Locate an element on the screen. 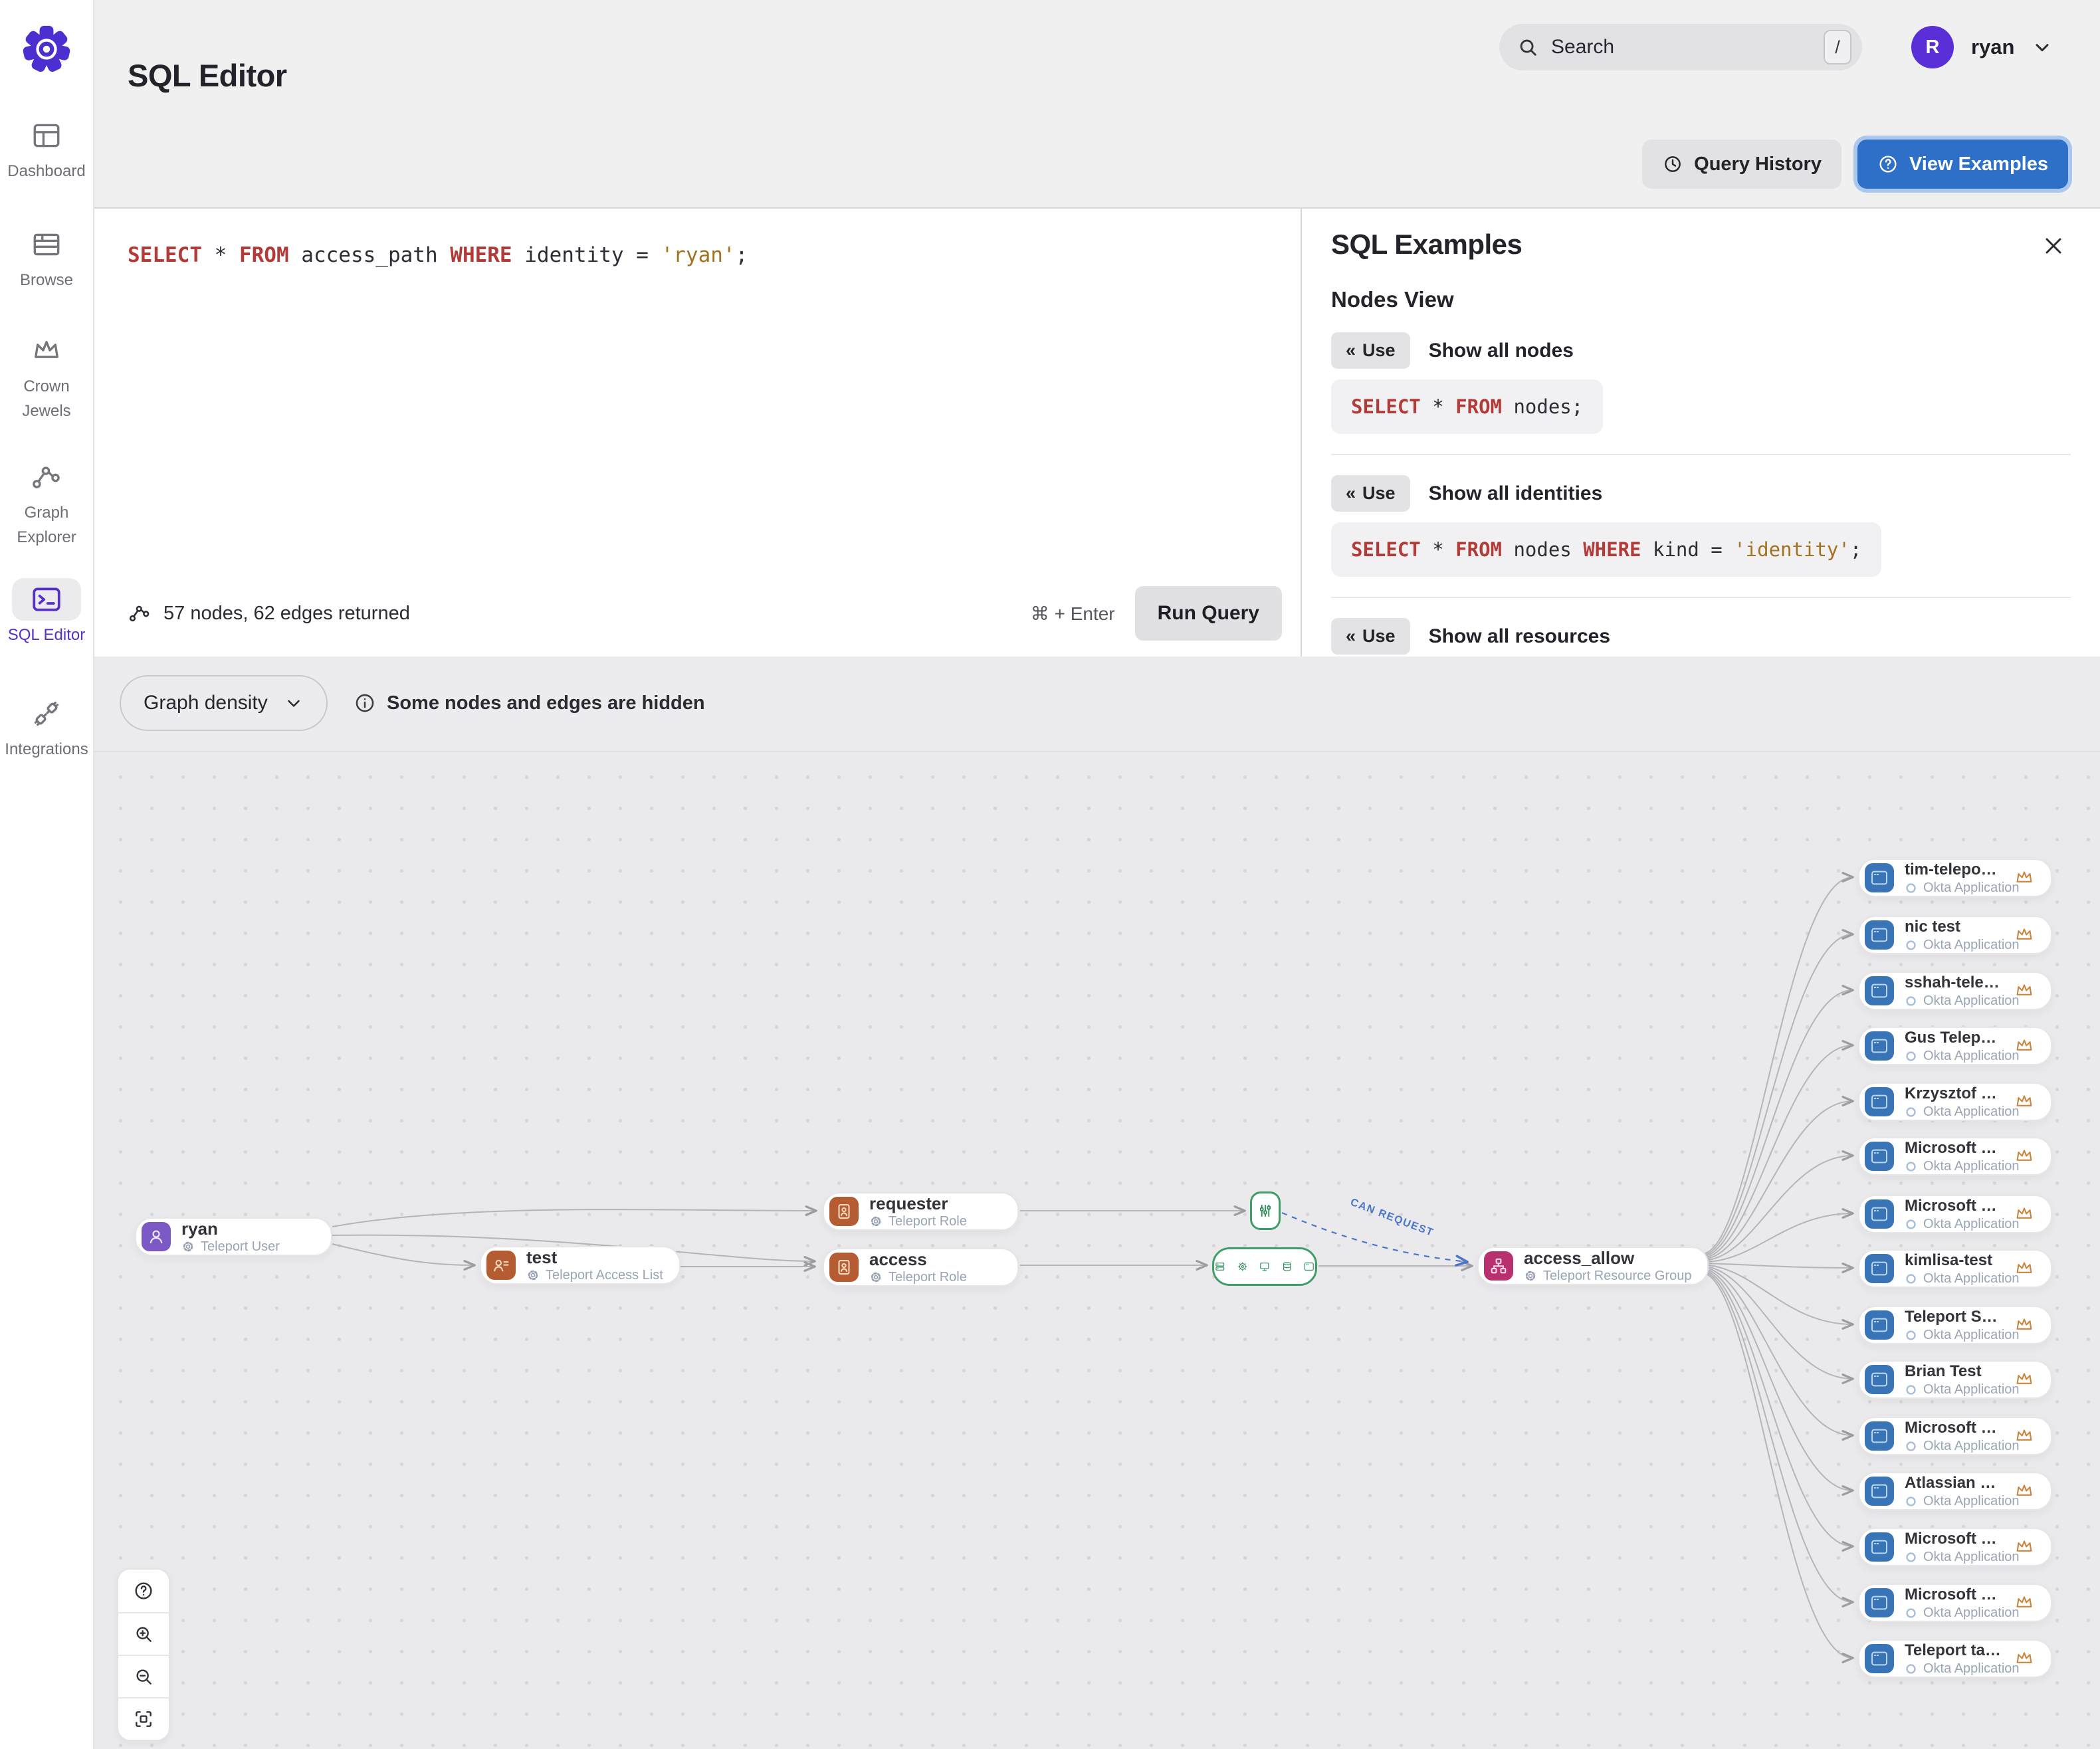  access-list-icon is located at coordinates (501, 1265).